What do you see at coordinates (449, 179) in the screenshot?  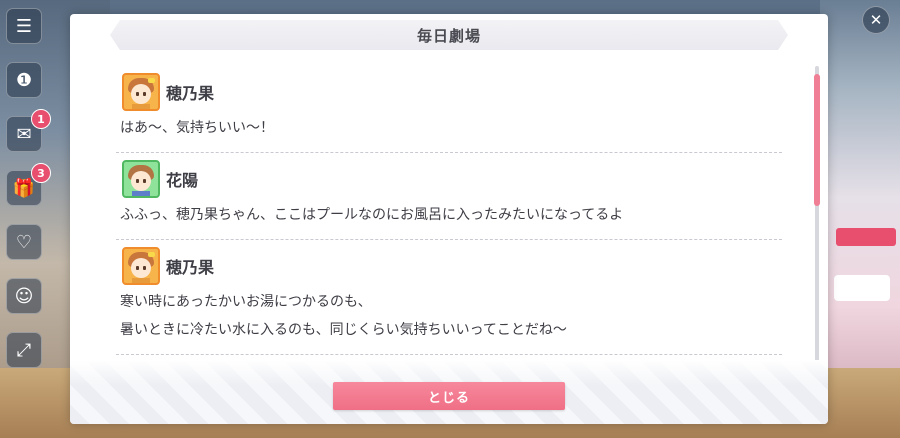 I see `message-header: 花陽` at bounding box center [449, 179].